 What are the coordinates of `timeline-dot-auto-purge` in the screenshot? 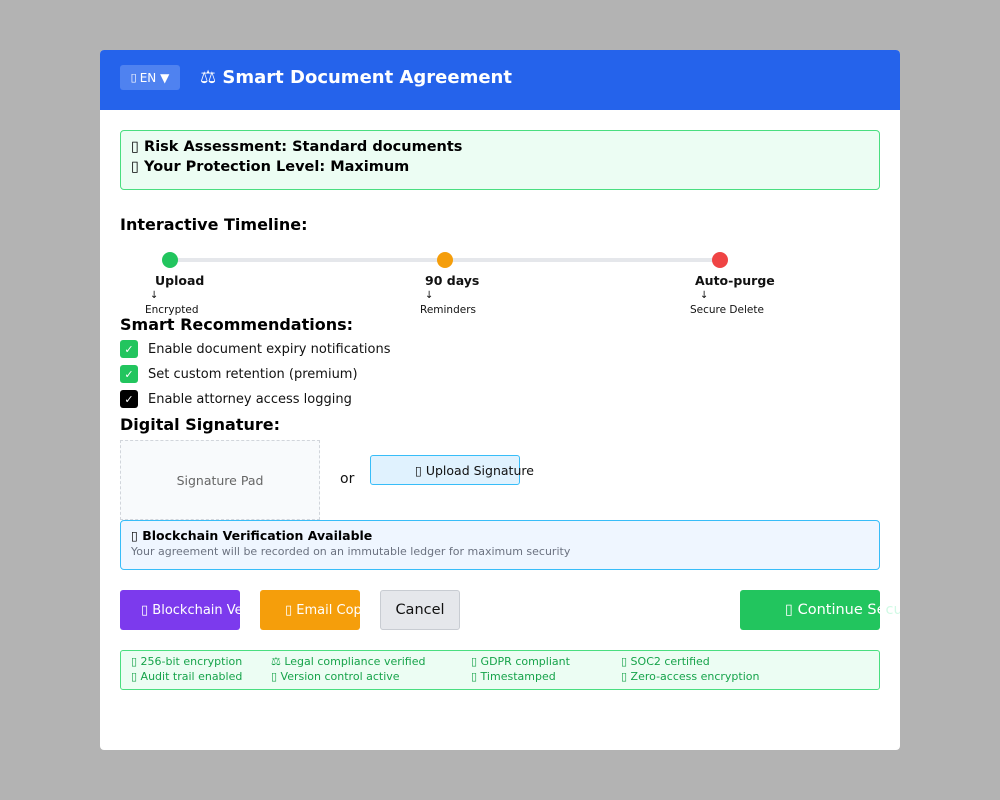 It's located at (720, 260).